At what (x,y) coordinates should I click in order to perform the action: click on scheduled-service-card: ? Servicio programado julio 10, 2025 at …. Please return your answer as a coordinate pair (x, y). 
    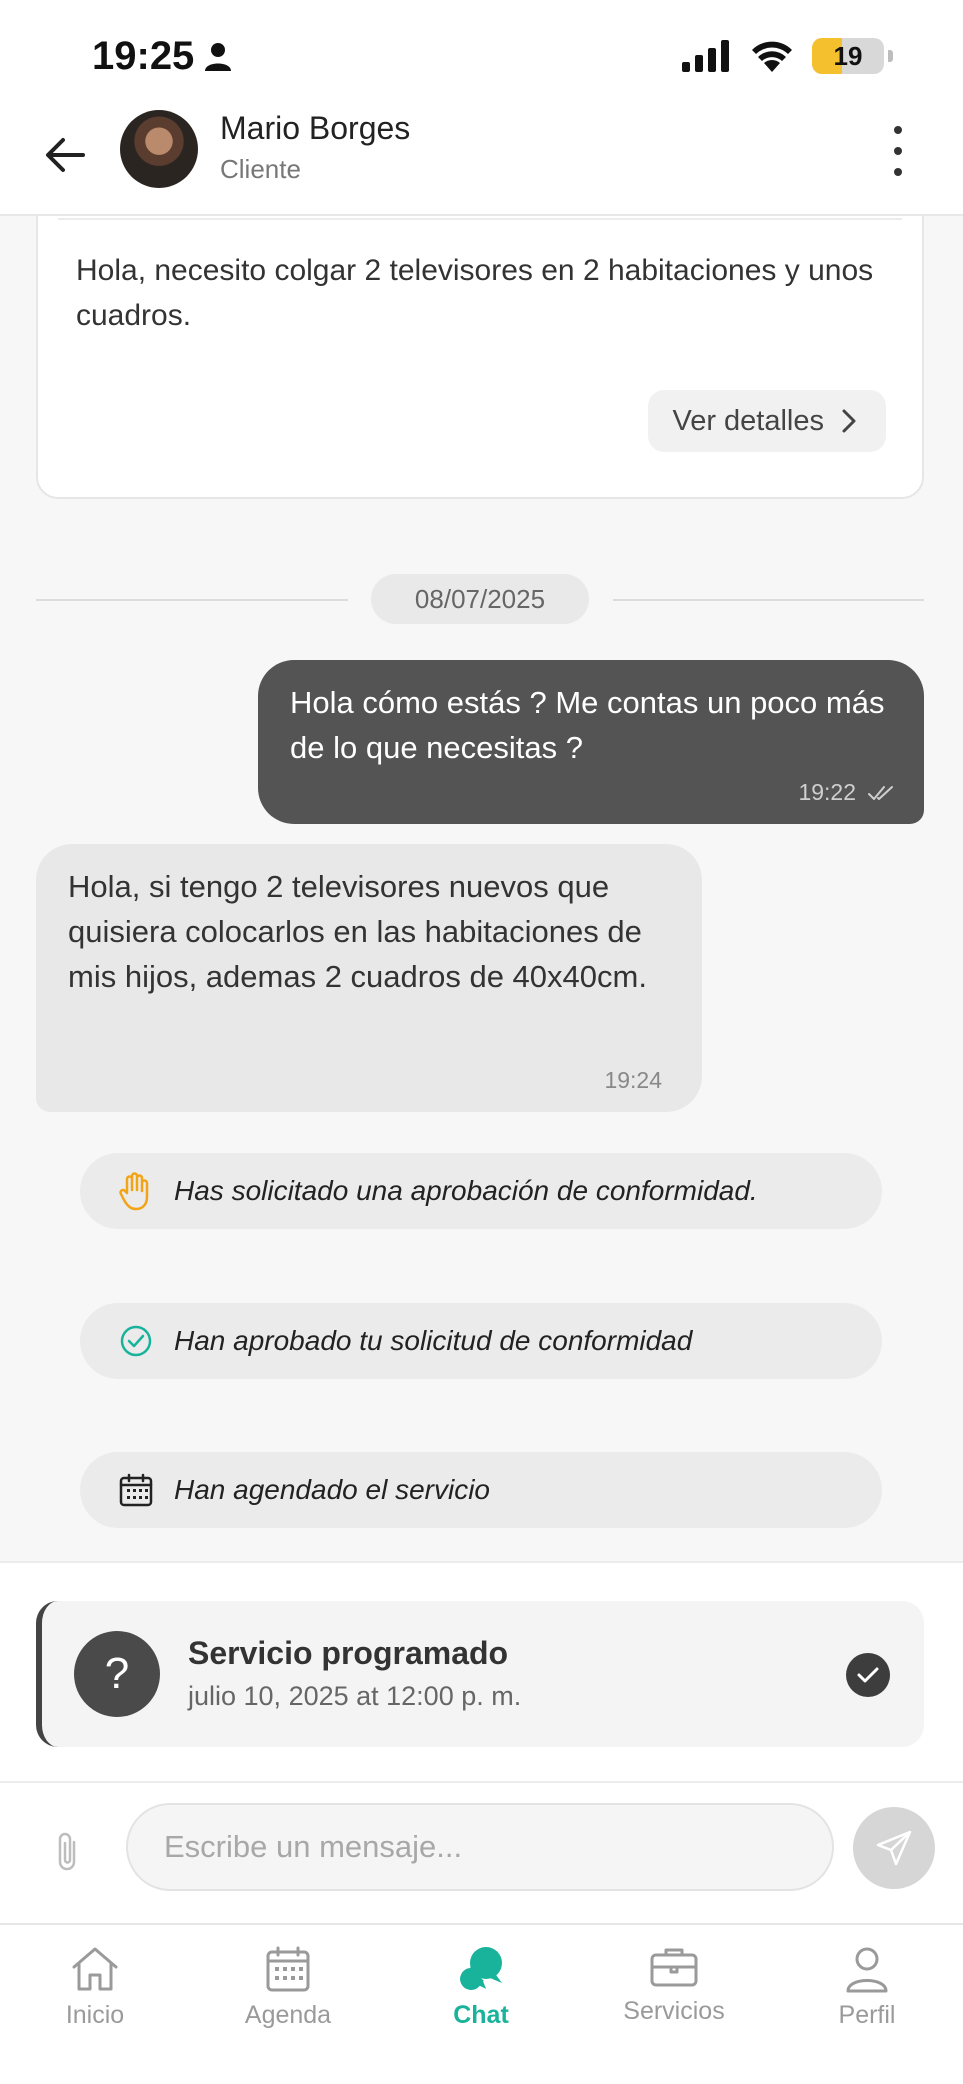
    Looking at the image, I should click on (480, 1674).